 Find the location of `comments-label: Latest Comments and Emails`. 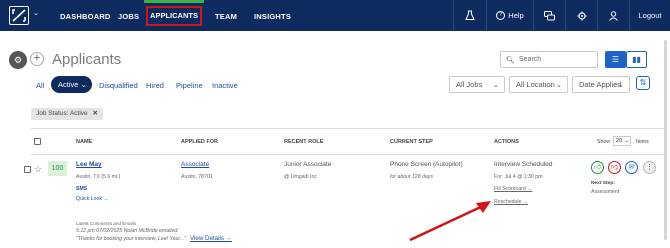

comments-label: Latest Comments and Emails is located at coordinates (106, 223).